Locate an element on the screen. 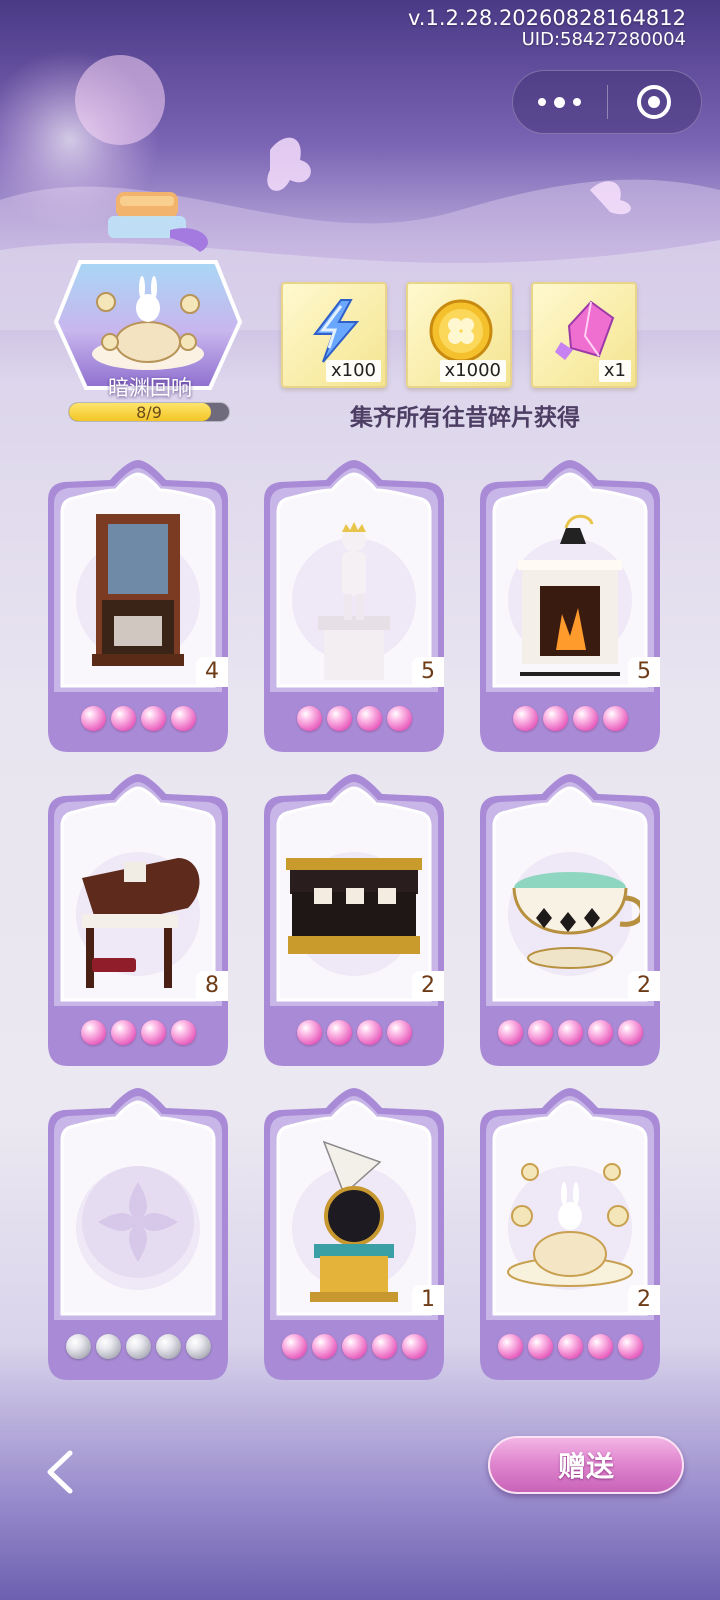 The image size is (720, 1600). miniprogram-capsule is located at coordinates (607, 102).